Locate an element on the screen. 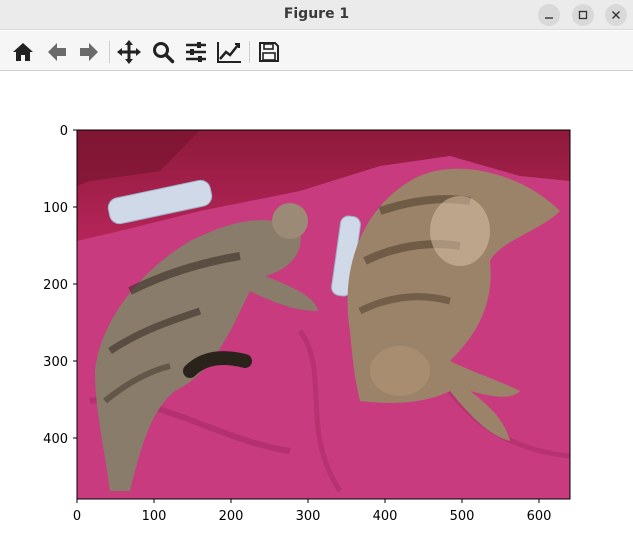  x-tick-label: 400 is located at coordinates (385, 516).